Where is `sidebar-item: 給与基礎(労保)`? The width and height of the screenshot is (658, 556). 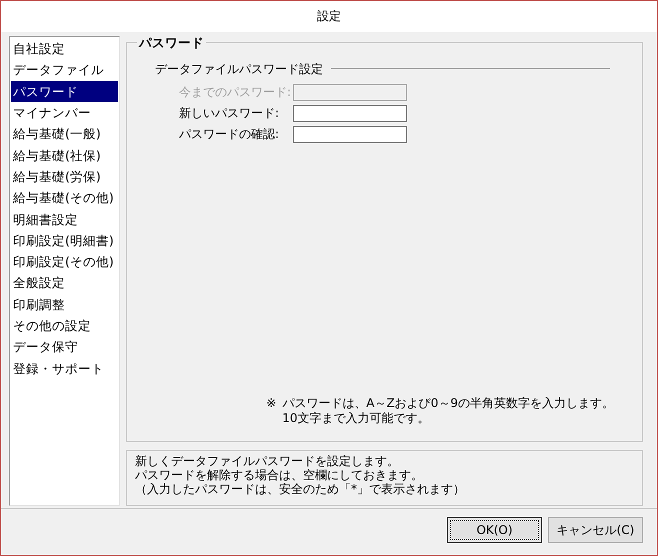
sidebar-item: 給与基礎(労保) is located at coordinates (64, 177).